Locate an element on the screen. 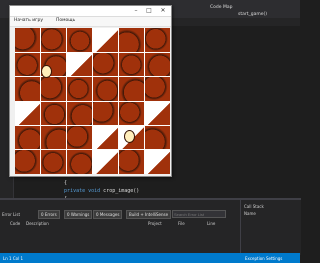 The width and height of the screenshot is (320, 263). call-stack-title: Call Stack is located at coordinates (254, 206).